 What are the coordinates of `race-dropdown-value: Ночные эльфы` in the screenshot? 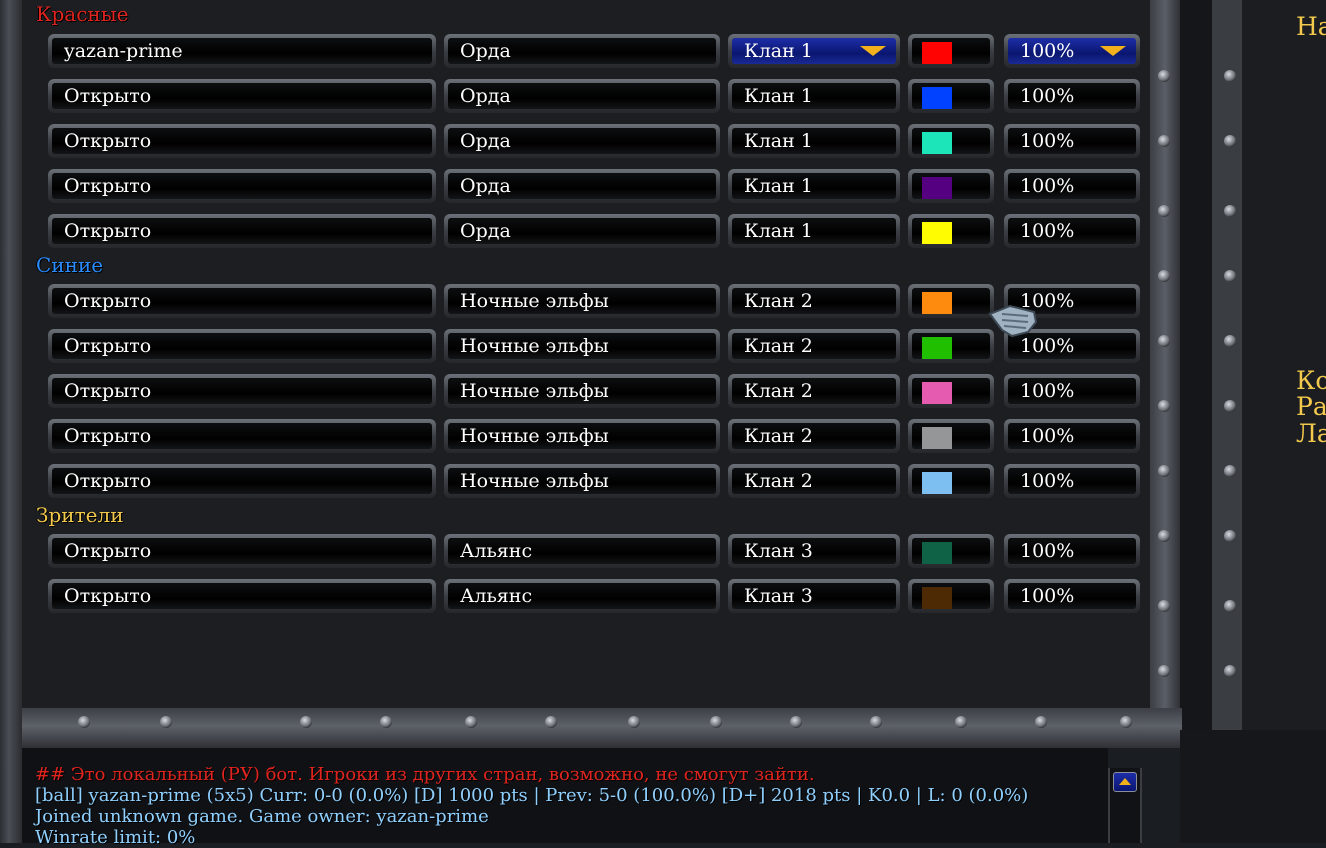 It's located at (582, 481).